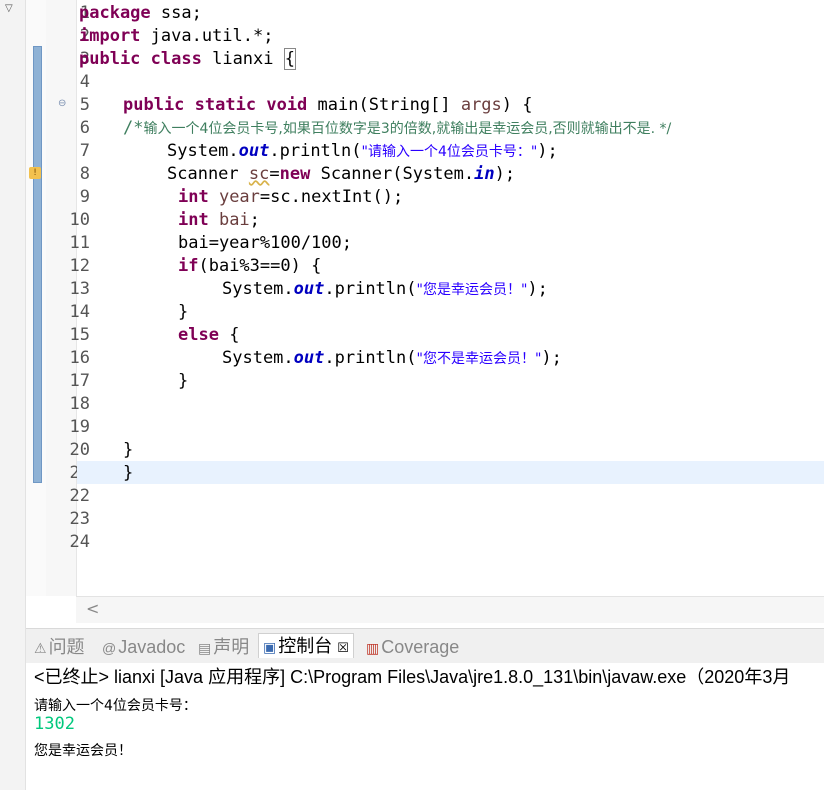  What do you see at coordinates (128, 450) in the screenshot?
I see `code-line-20: }` at bounding box center [128, 450].